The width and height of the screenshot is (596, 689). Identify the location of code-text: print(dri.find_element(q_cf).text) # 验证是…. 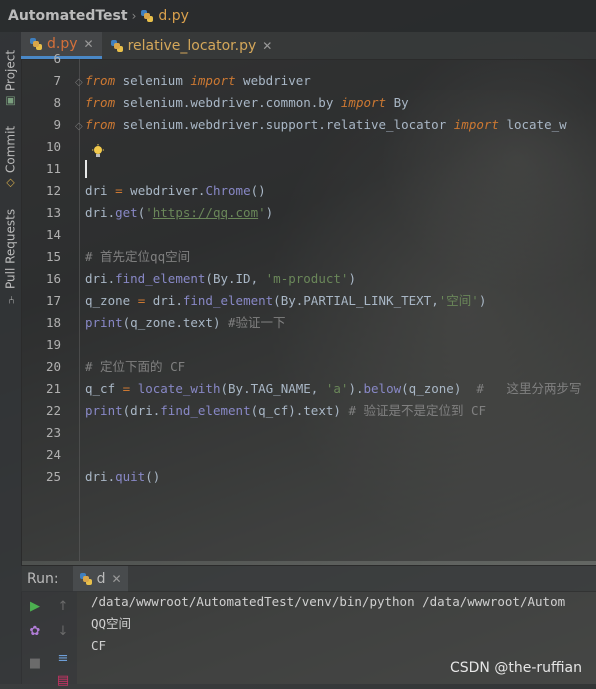
(285, 411).